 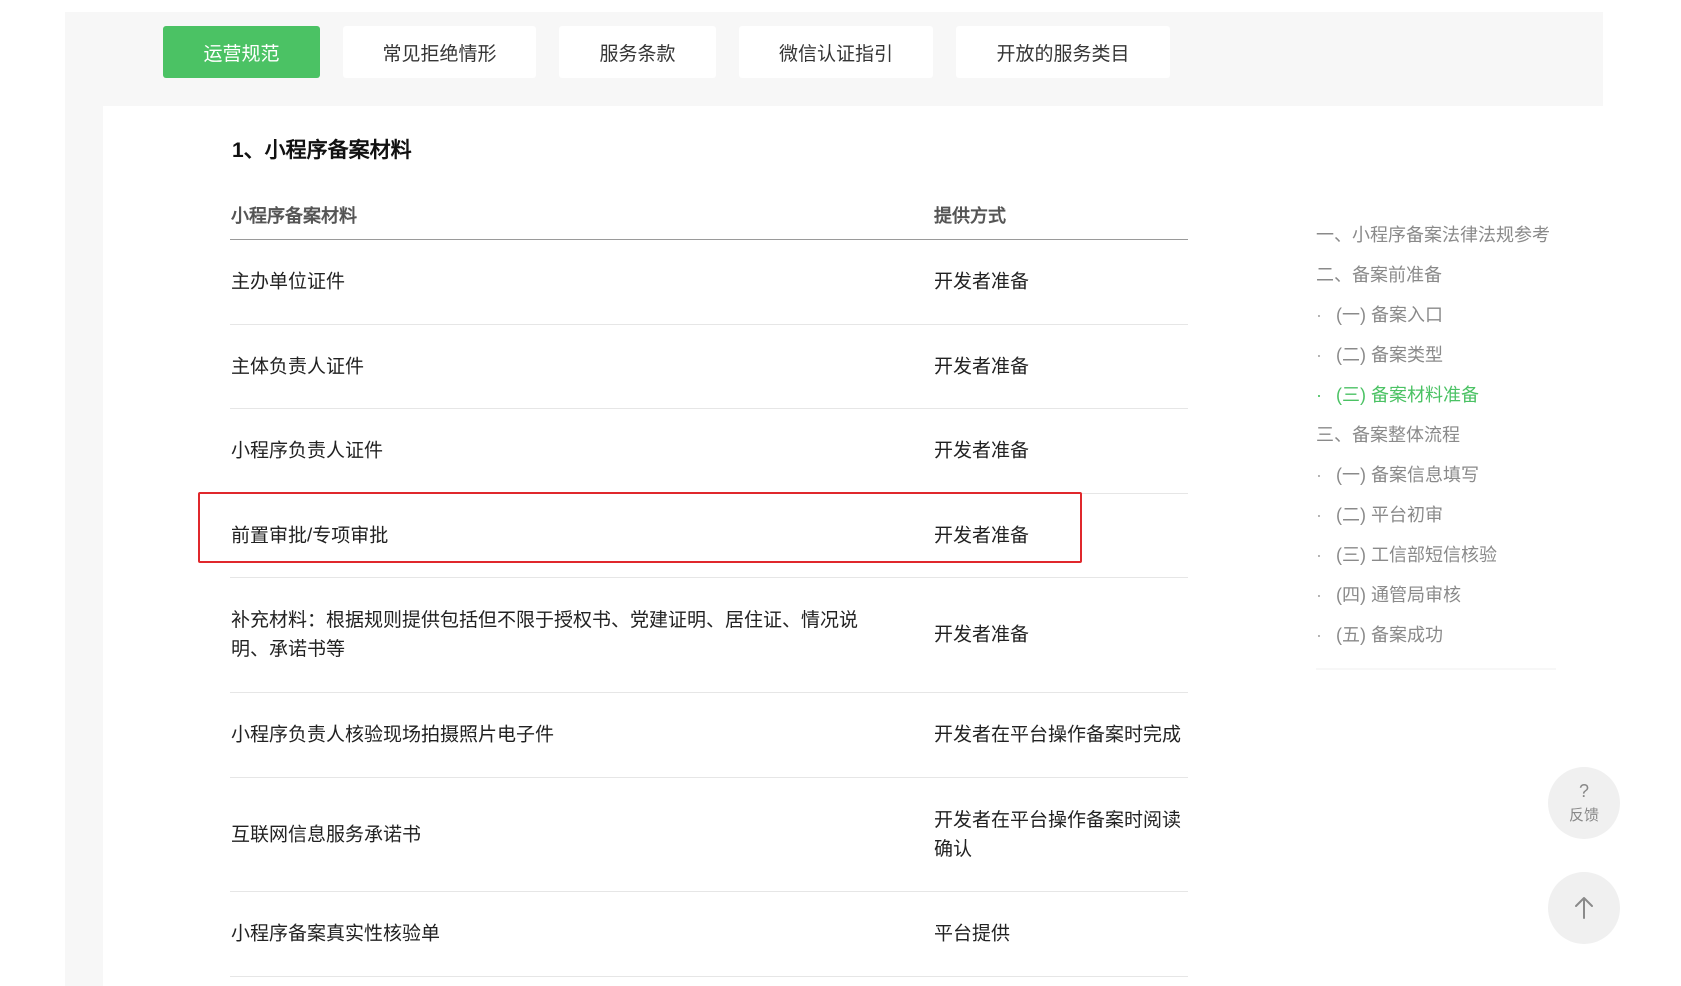 I want to click on method-cell: 开发者在平台操作备案时完成, so click(x=1058, y=735).